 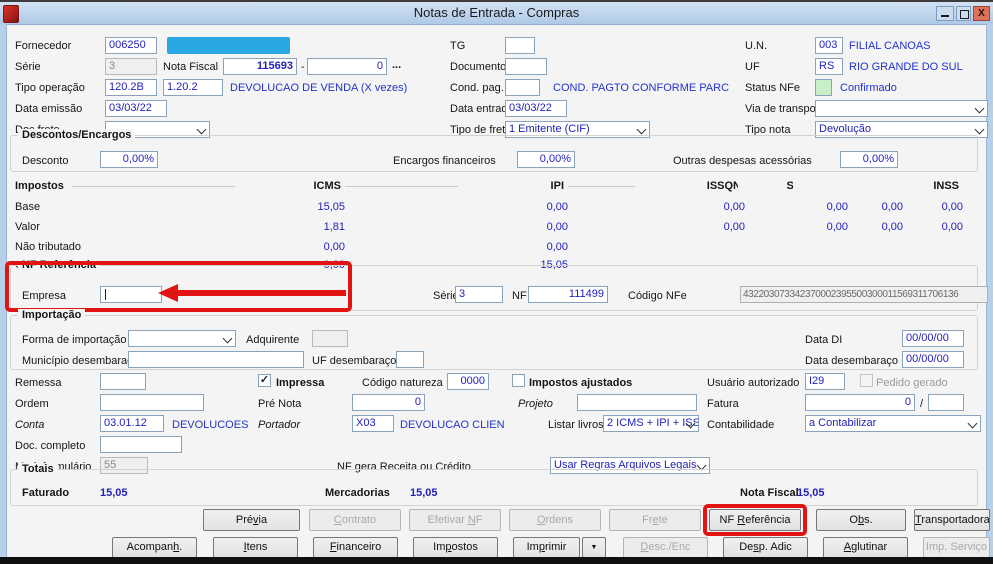 I want to click on button-imprimir: Imprimir, so click(x=546, y=547).